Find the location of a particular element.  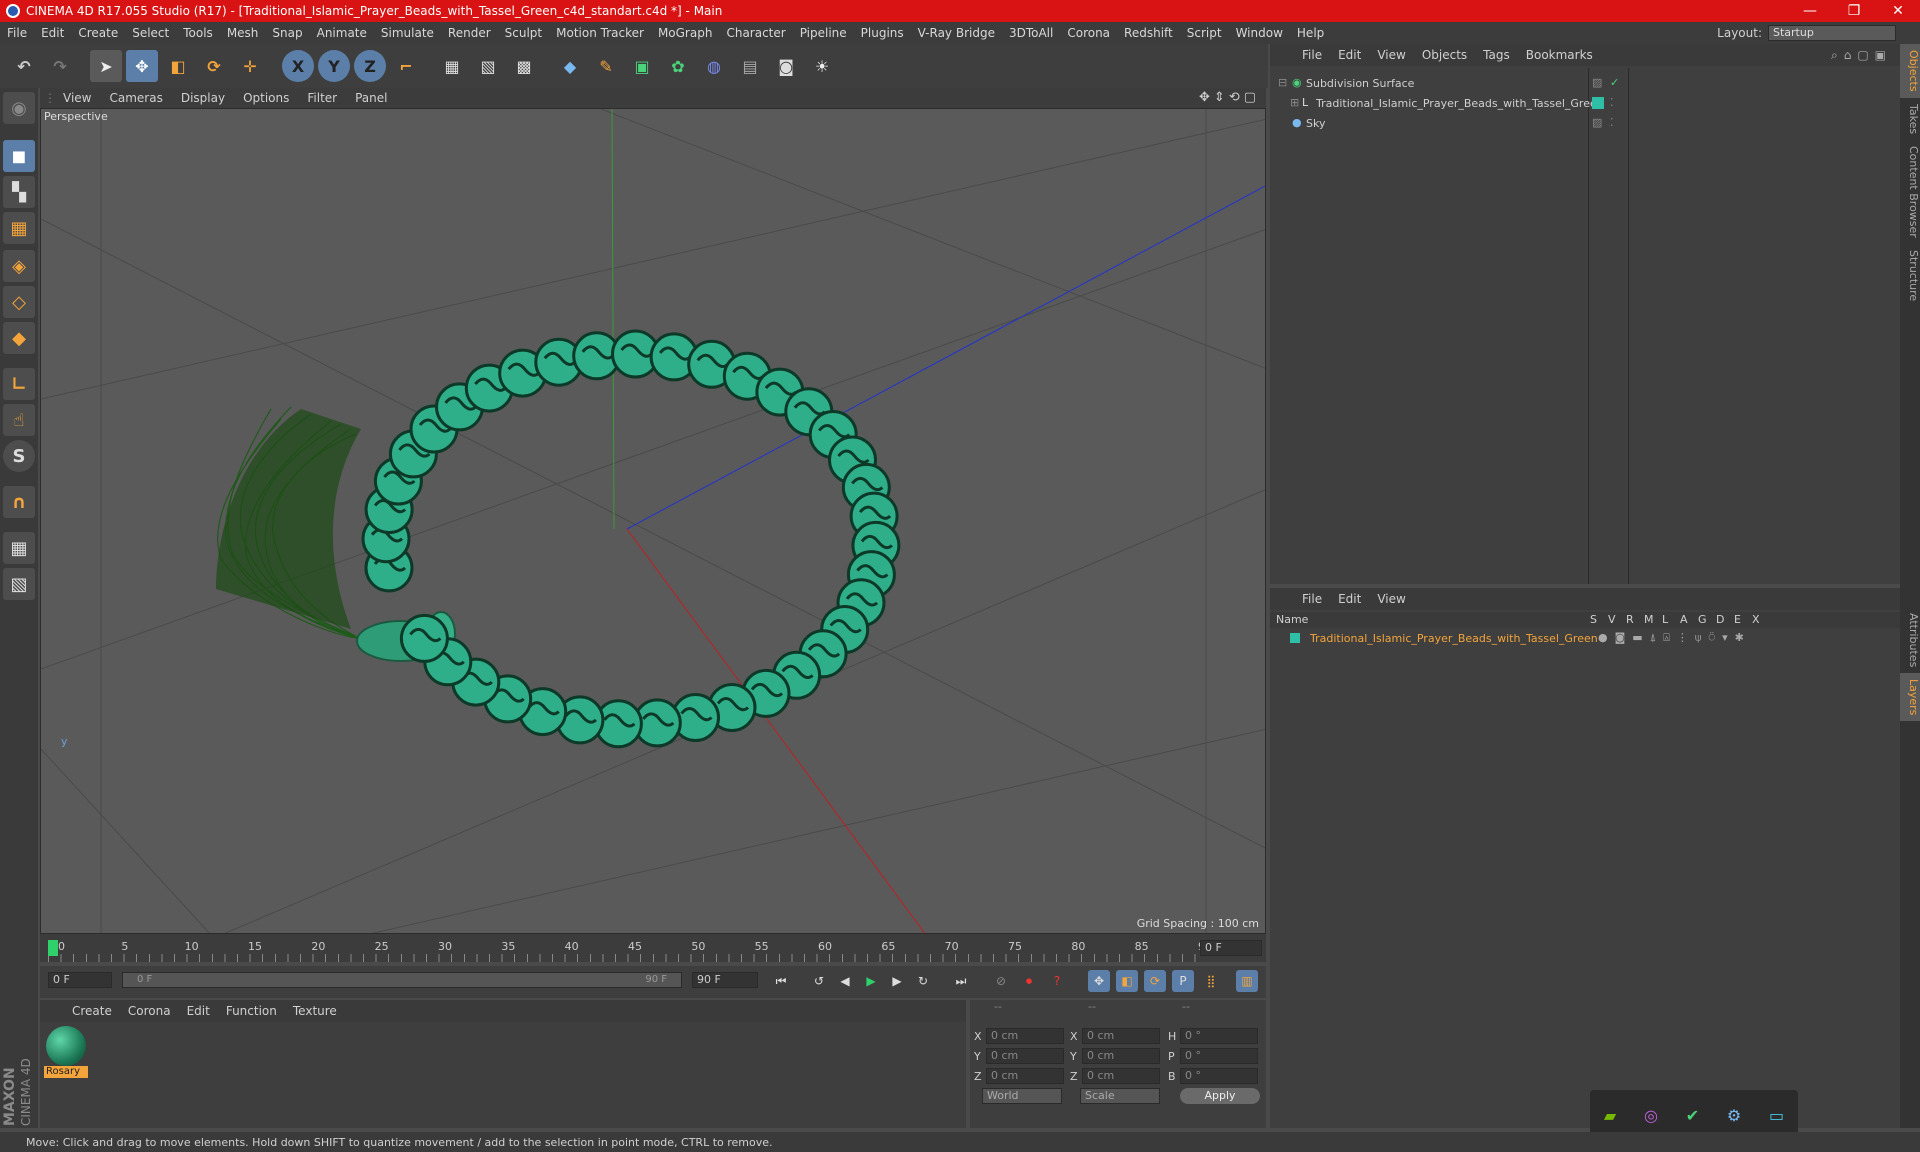

playhead is located at coordinates (53, 948).